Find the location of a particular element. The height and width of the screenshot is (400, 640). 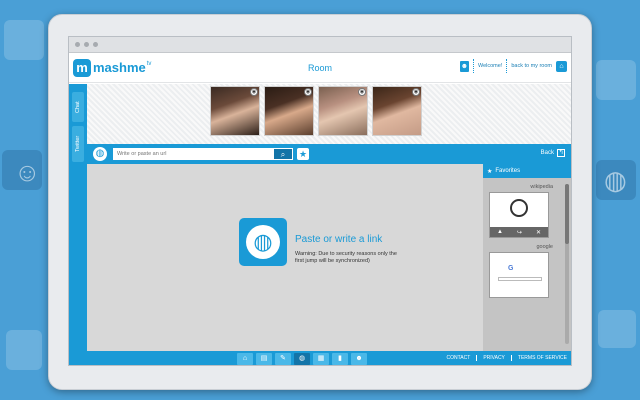

browser-tool-icon: ◍ is located at coordinates (302, 359).